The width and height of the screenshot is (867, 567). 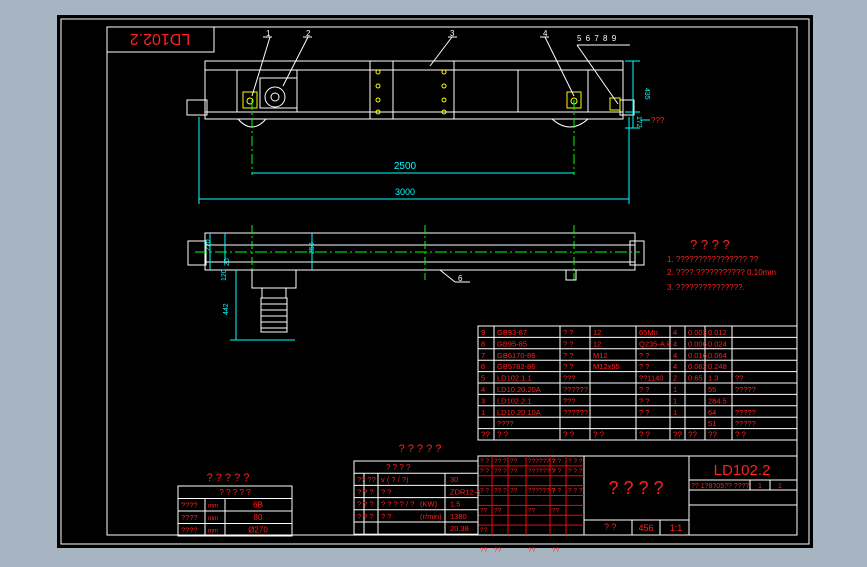 What do you see at coordinates (366, 479) in the screenshot?
I see `spec-cell: ?? ??` at bounding box center [366, 479].